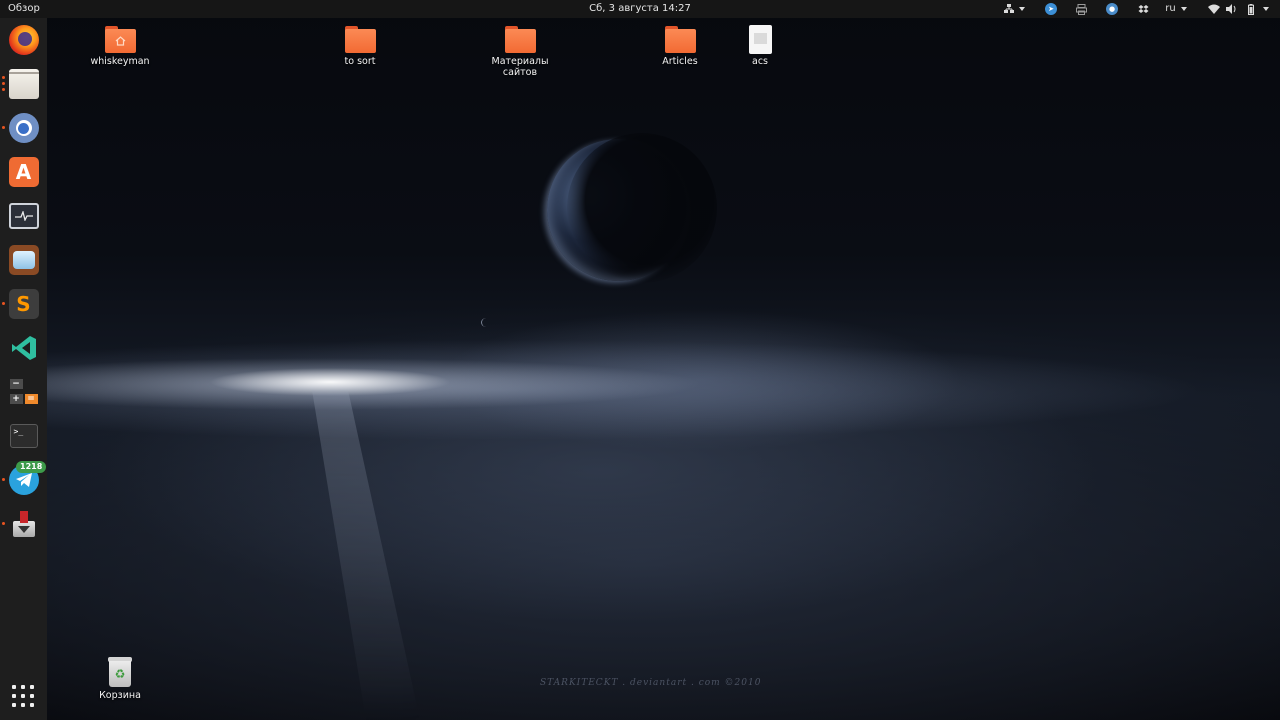 The image size is (1280, 720). I want to click on wallpaper-planet, so click(632, 208).